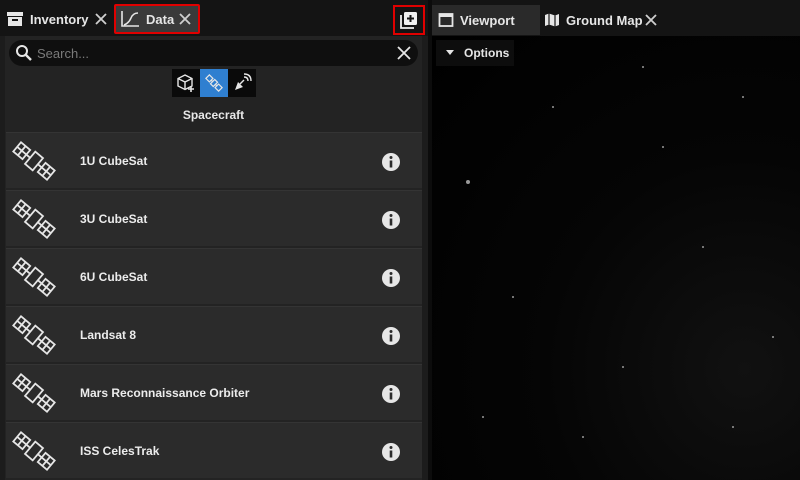  What do you see at coordinates (214, 334) in the screenshot?
I see `list-item: Landsat 8` at bounding box center [214, 334].